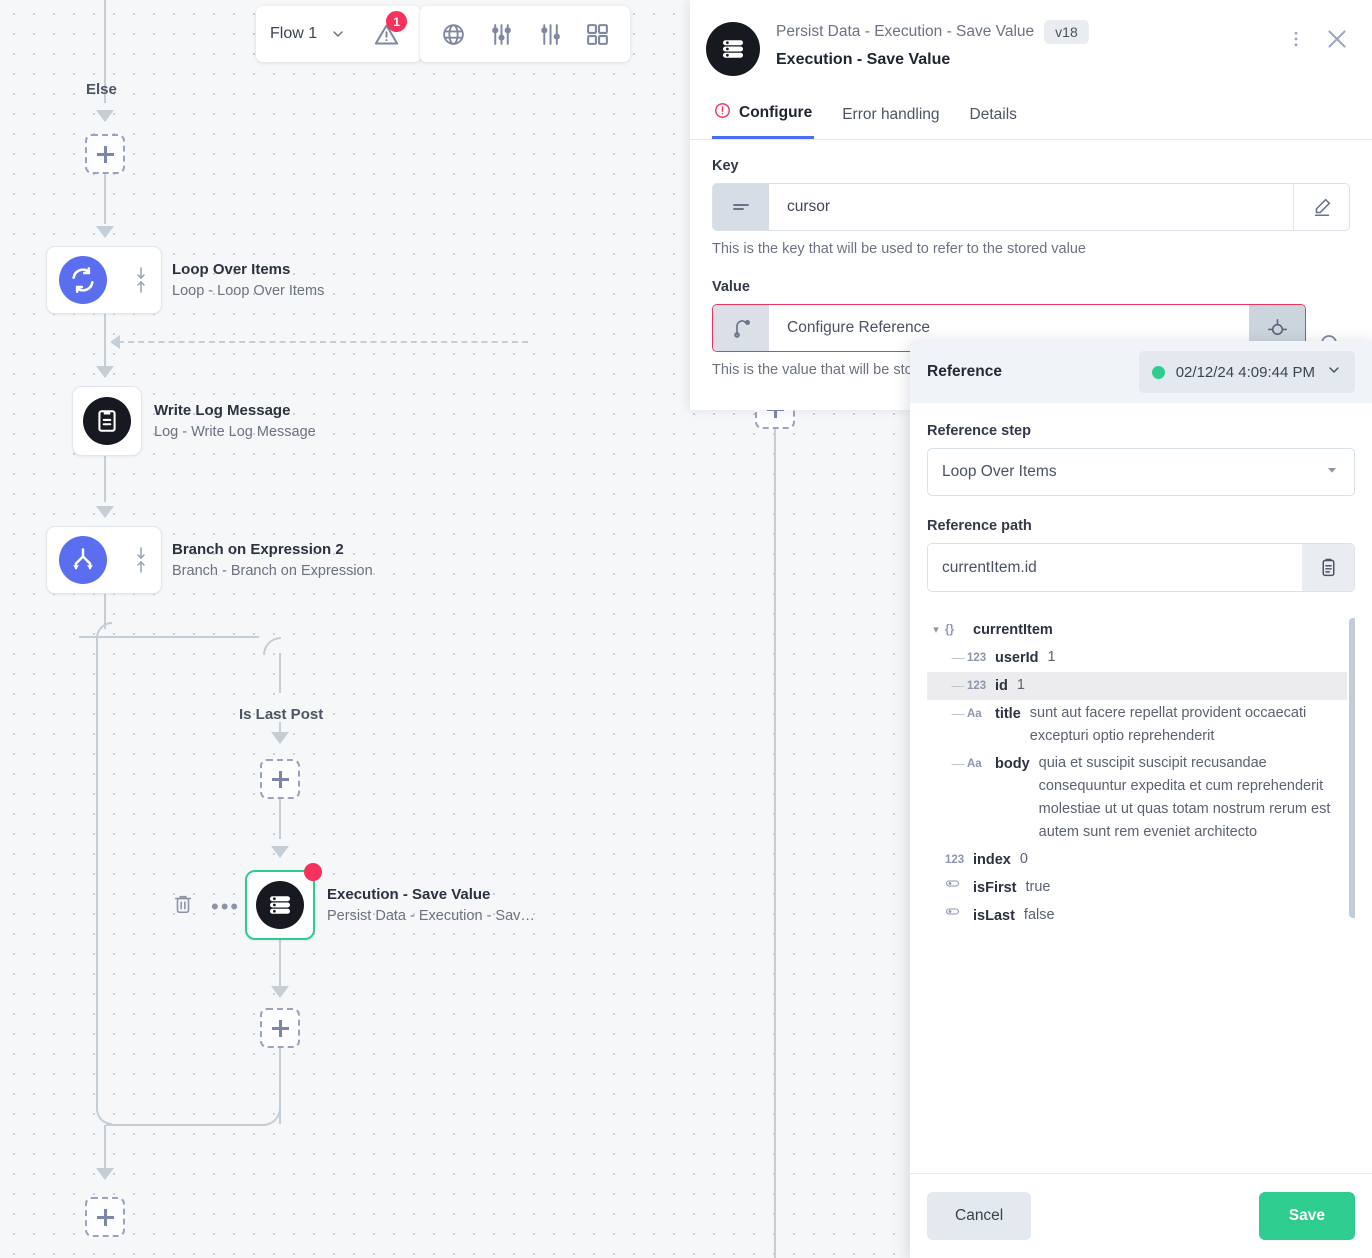 This screenshot has width=1372, height=1258. What do you see at coordinates (1158, 372) in the screenshot?
I see `status-dot-icon` at bounding box center [1158, 372].